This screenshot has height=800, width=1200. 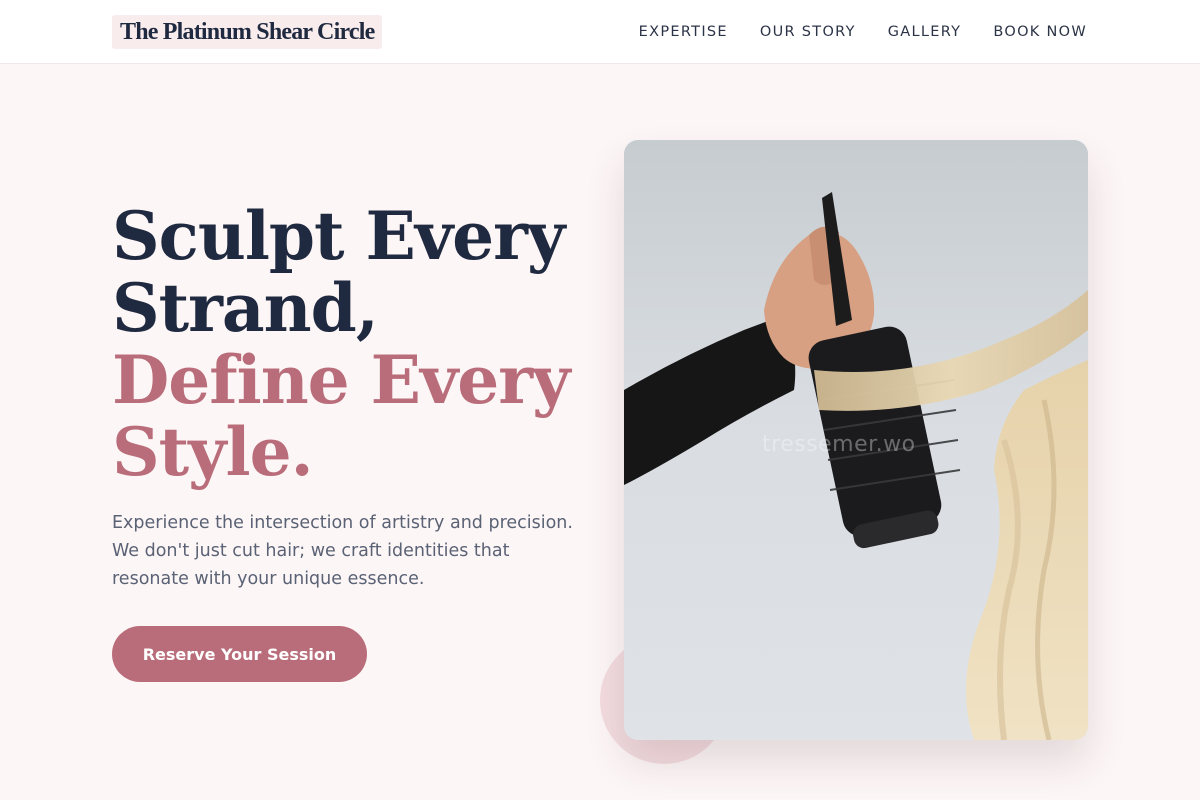 I want to click on nav-expertise: EXPERTISE, so click(x=683, y=32).